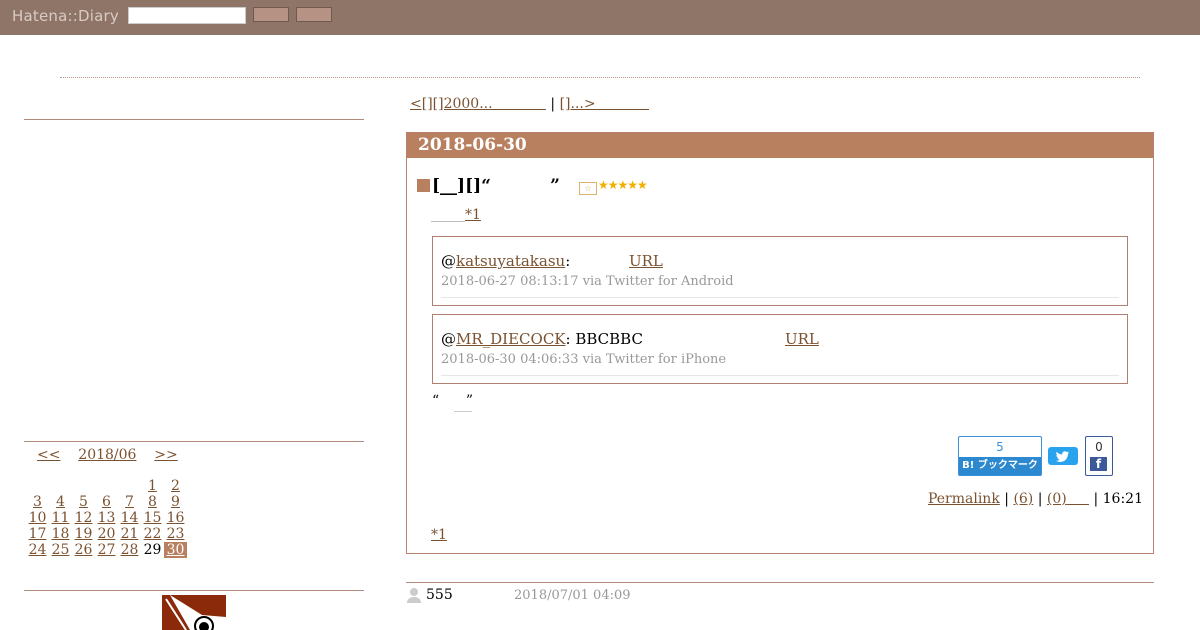 This screenshot has width=1200, height=630. I want to click on calendar-day-link: 6, so click(106, 502).